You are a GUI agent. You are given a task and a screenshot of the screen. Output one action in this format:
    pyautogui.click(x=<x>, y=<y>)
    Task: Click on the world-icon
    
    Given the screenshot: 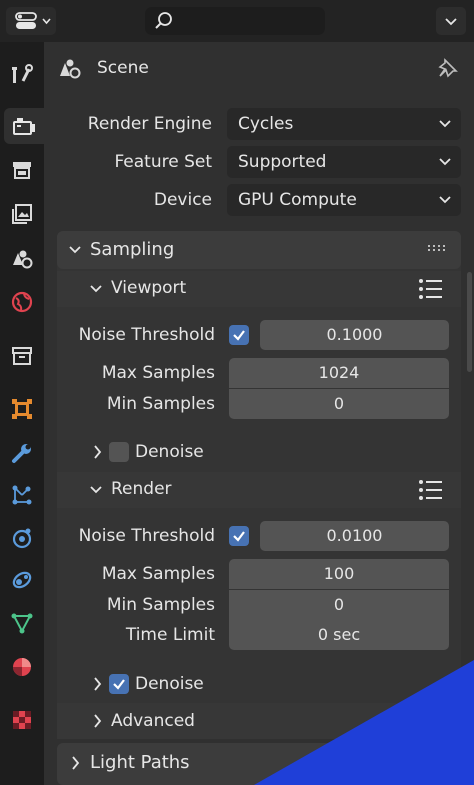 What is the action you would take?
    pyautogui.click(x=22, y=302)
    